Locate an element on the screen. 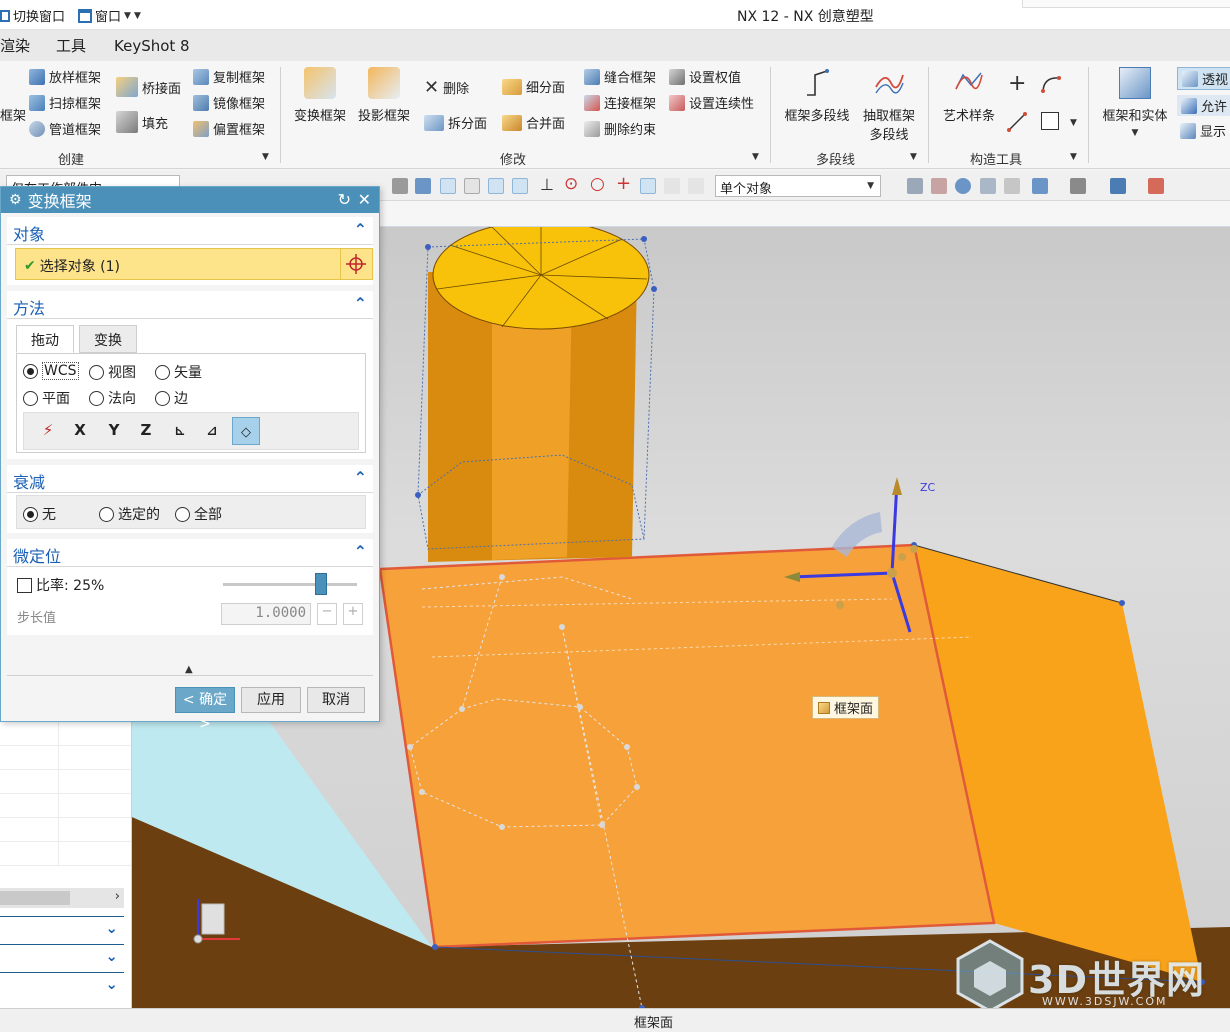  snap-on-face-icon is located at coordinates (672, 186).